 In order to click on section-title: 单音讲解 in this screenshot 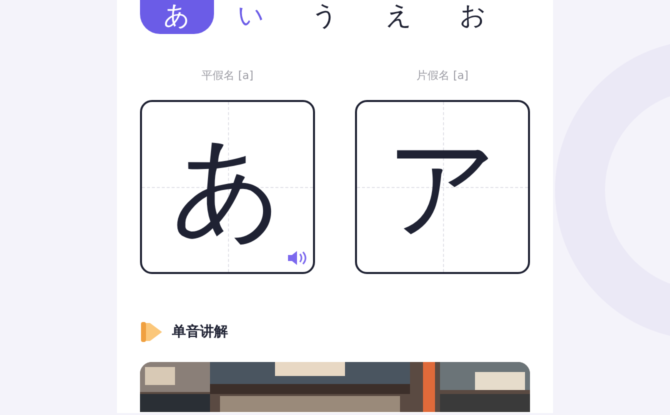, I will do `click(200, 332)`.